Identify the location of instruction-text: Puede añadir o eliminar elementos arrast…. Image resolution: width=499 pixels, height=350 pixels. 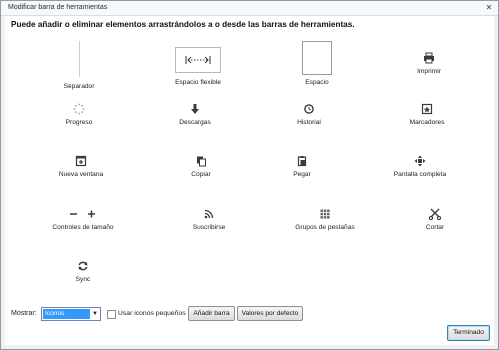
(183, 24).